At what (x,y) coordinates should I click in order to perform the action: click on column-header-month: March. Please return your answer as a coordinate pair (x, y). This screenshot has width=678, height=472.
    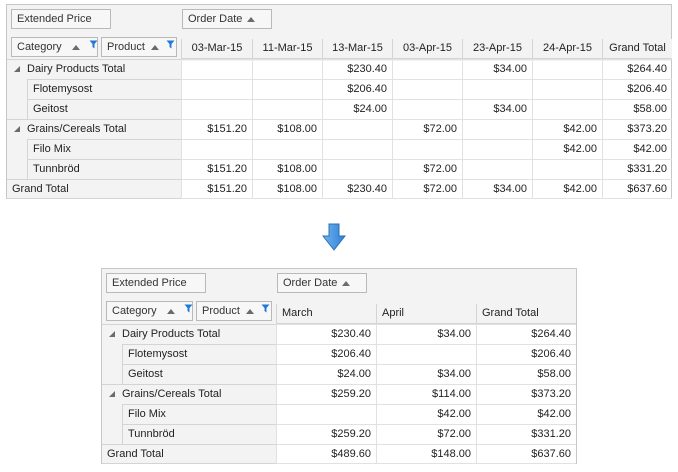
    Looking at the image, I should click on (326, 314).